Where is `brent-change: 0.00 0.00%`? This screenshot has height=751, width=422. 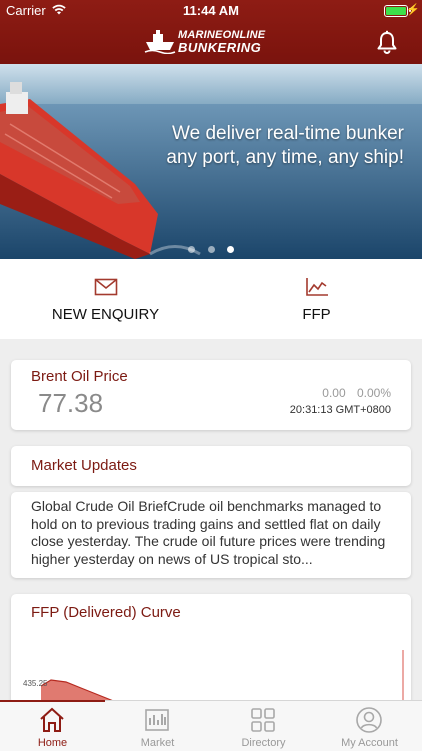 brent-change: 0.00 0.00% is located at coordinates (352, 393).